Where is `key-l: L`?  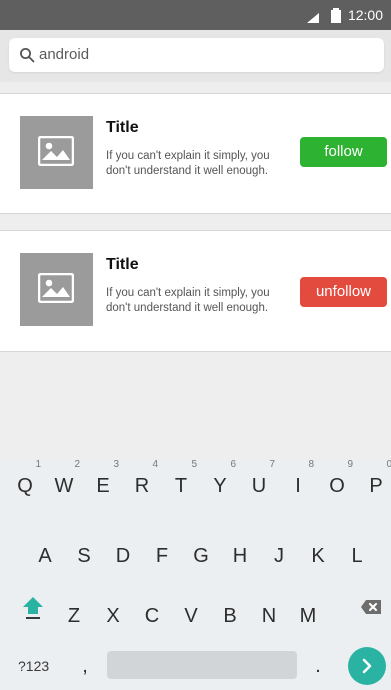 key-l: L is located at coordinates (357, 548).